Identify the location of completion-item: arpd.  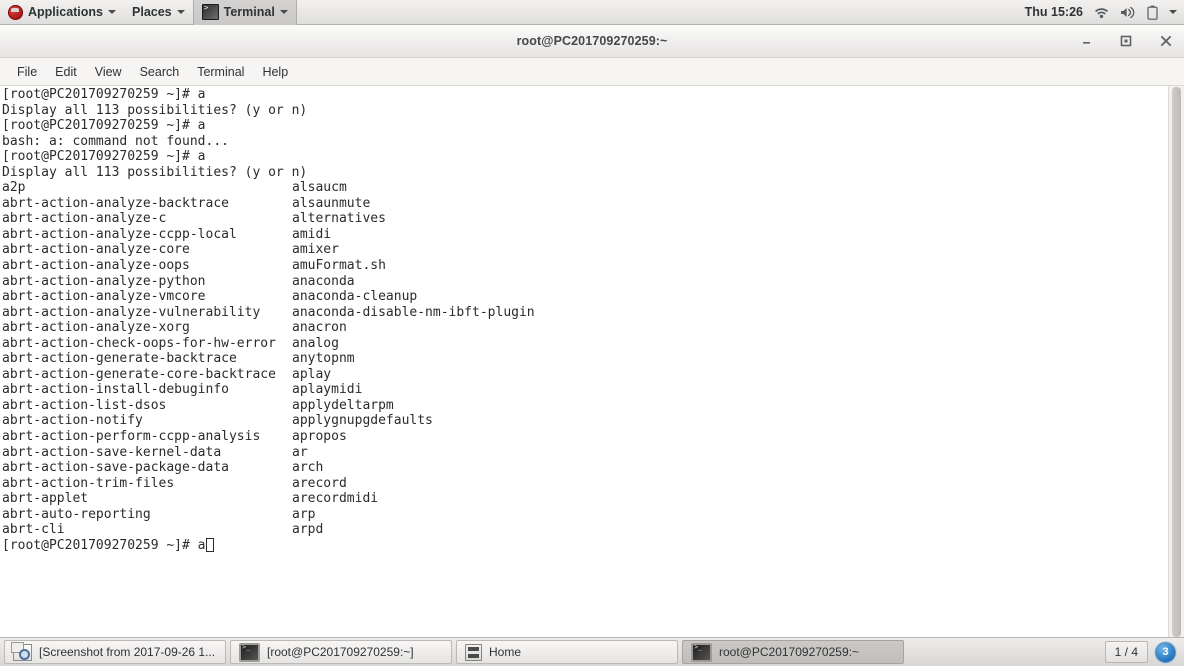
(308, 530).